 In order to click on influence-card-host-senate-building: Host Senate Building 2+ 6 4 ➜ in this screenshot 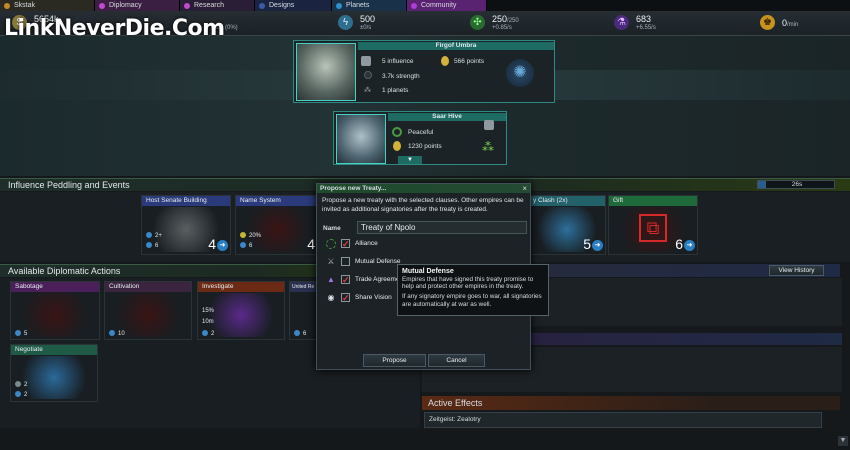, I will do `click(186, 225)`.